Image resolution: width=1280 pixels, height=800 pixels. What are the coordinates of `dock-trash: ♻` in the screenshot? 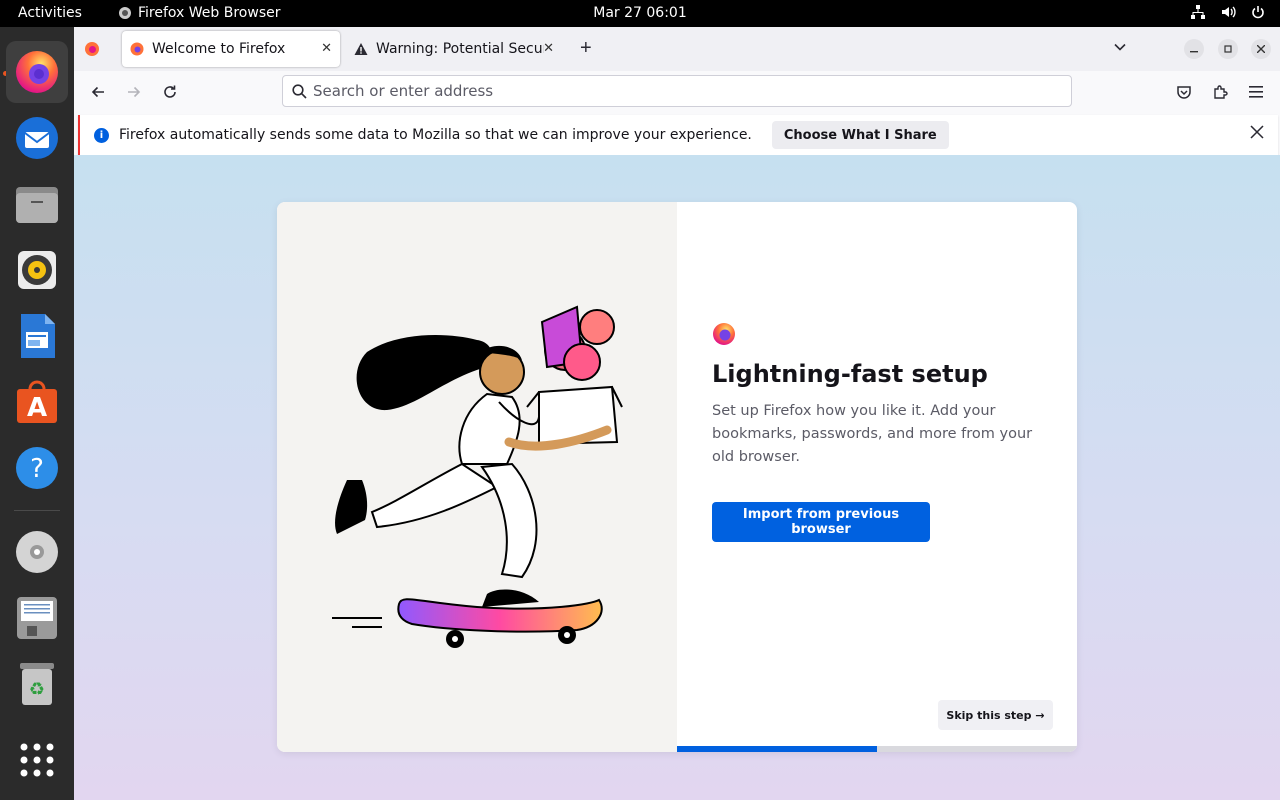 It's located at (37, 684).